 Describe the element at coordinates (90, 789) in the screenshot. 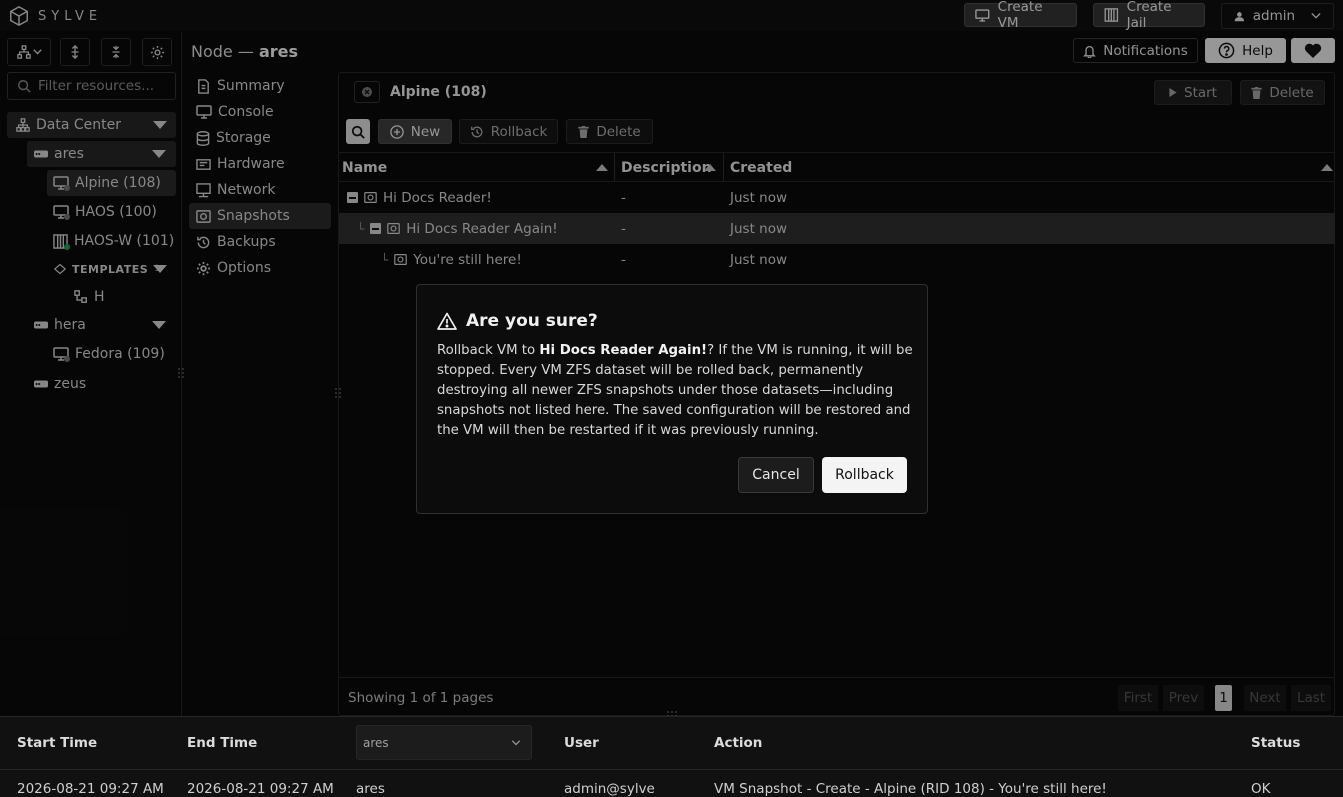

I see `log-start-time: 2026-08-21 09:27 AM` at that location.